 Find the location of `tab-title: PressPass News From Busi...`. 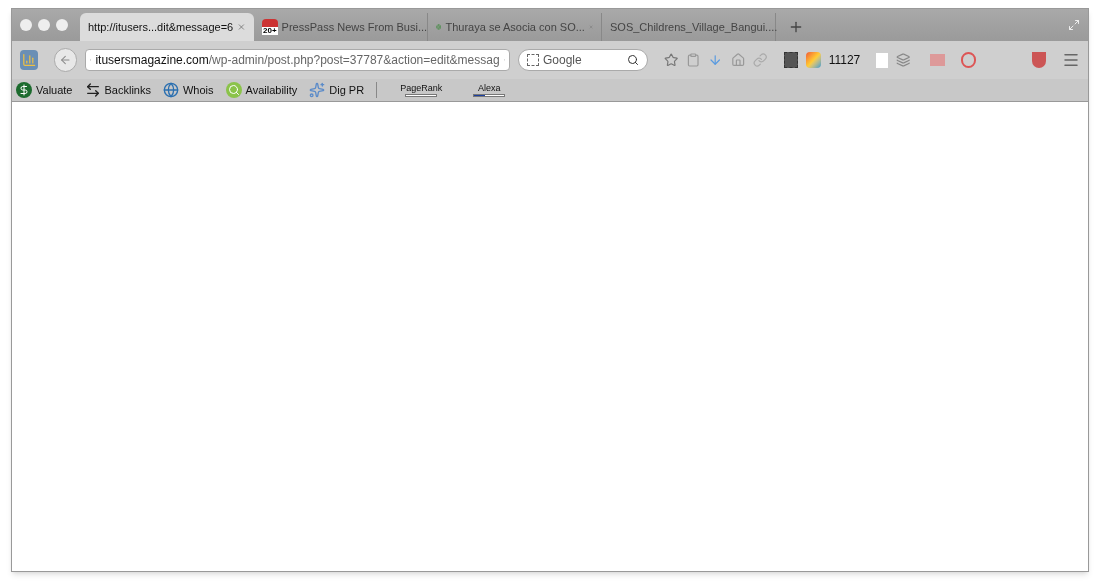

tab-title: PressPass News From Busi... is located at coordinates (354, 27).